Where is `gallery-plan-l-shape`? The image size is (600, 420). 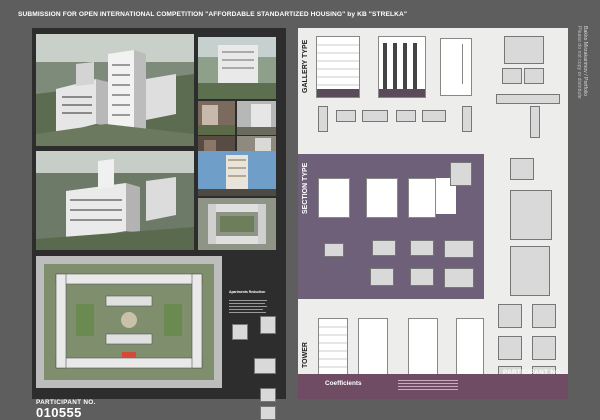 gallery-plan-l-shape is located at coordinates (524, 50).